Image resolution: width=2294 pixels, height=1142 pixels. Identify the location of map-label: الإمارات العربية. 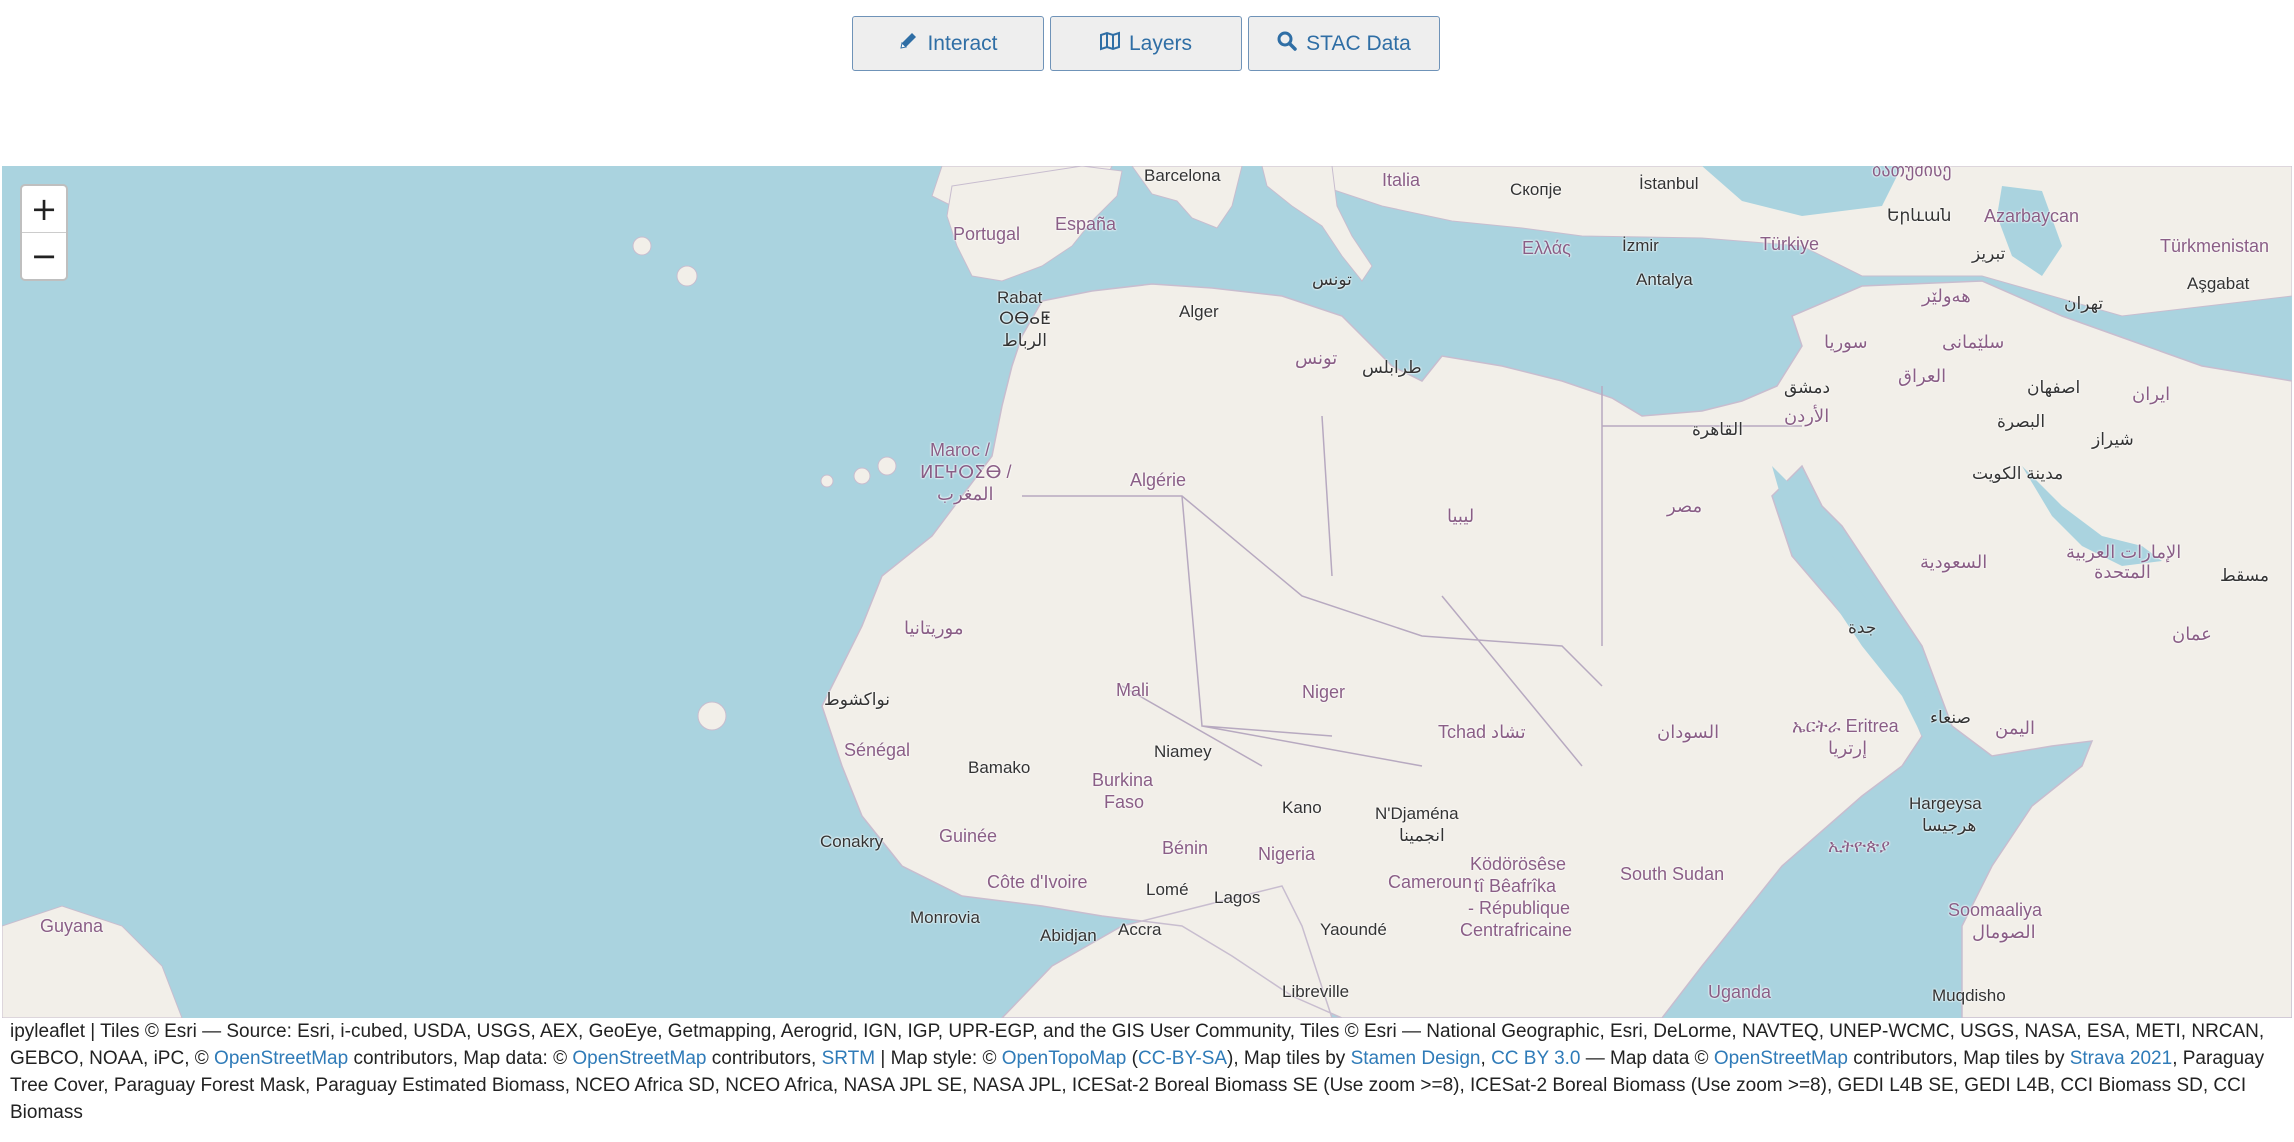
(2124, 552).